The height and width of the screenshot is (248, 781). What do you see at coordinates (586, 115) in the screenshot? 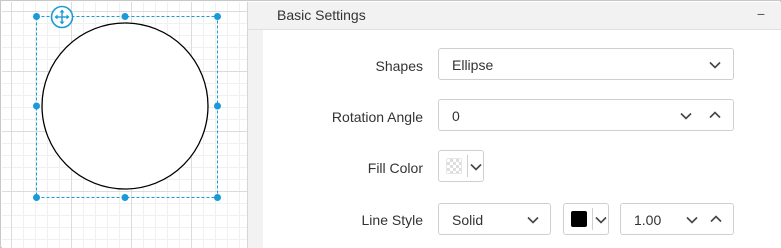
I see `rotation-angle-input: 0` at bounding box center [586, 115].